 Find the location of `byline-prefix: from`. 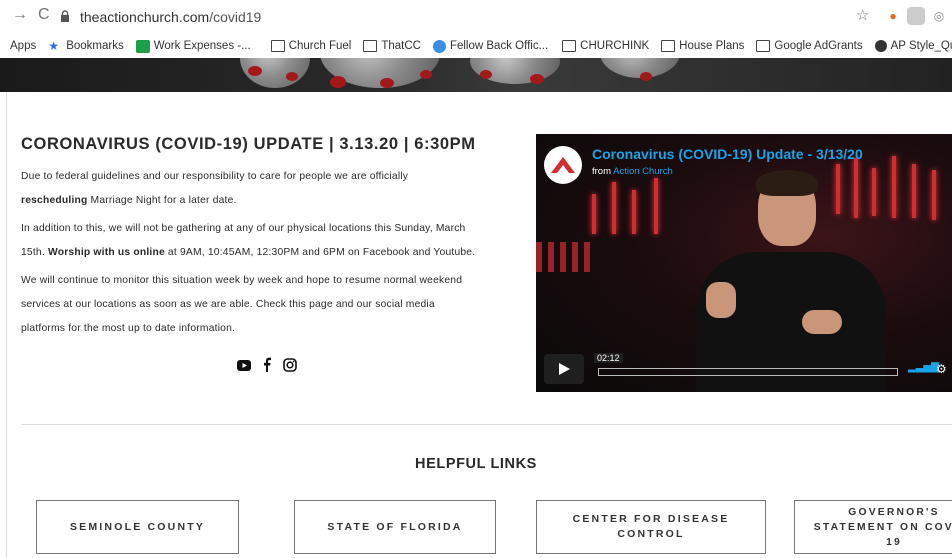

byline-prefix: from is located at coordinates (603, 171).